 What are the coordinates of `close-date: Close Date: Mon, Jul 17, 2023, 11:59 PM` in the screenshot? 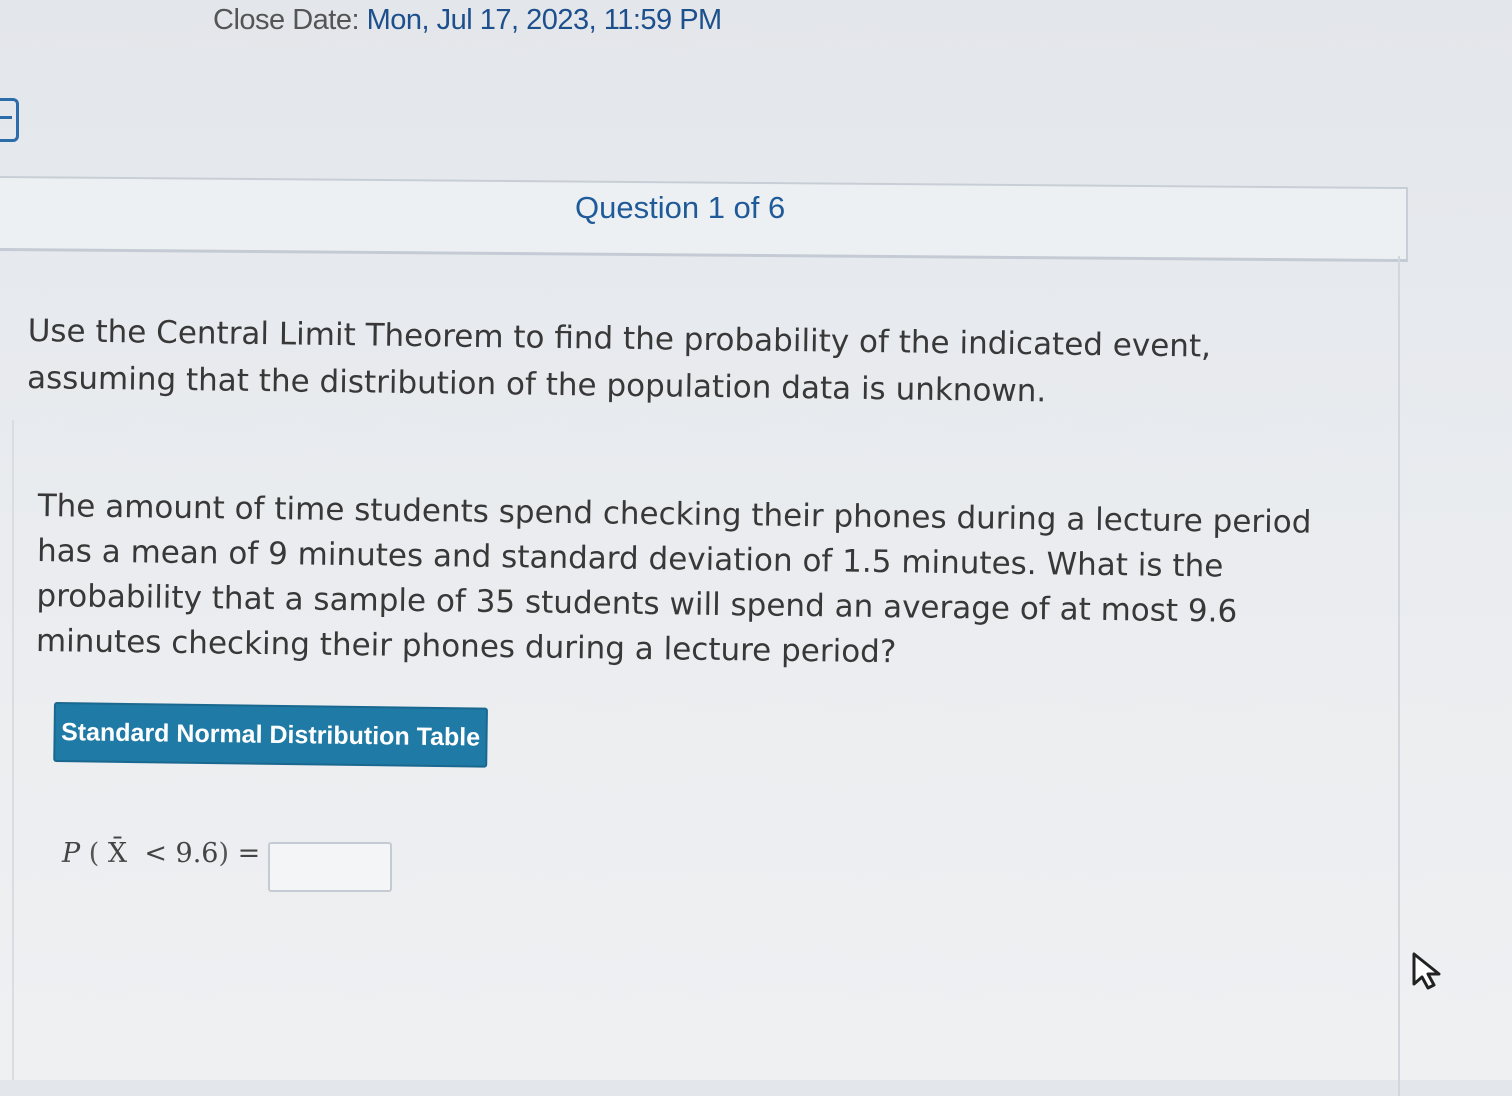 It's located at (467, 20).